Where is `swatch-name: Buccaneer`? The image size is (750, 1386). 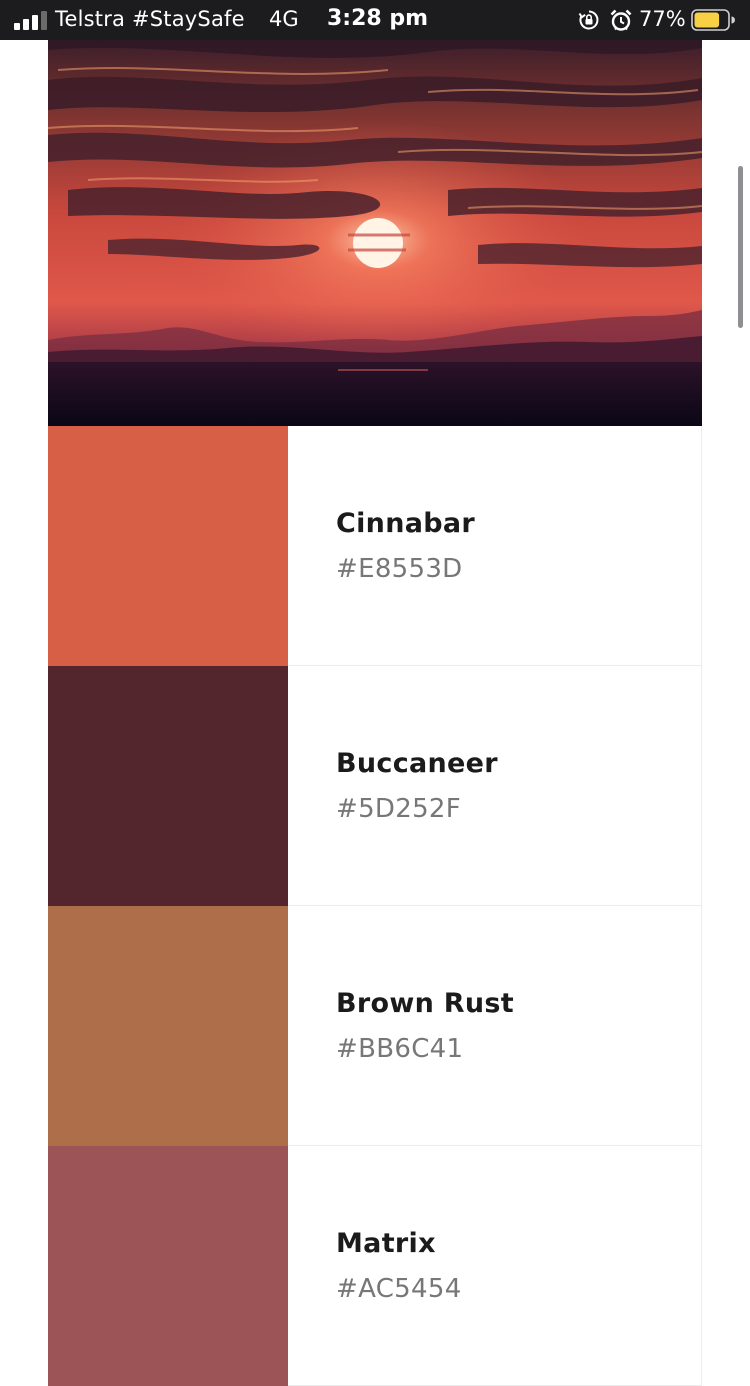
swatch-name: Buccaneer is located at coordinates (417, 763).